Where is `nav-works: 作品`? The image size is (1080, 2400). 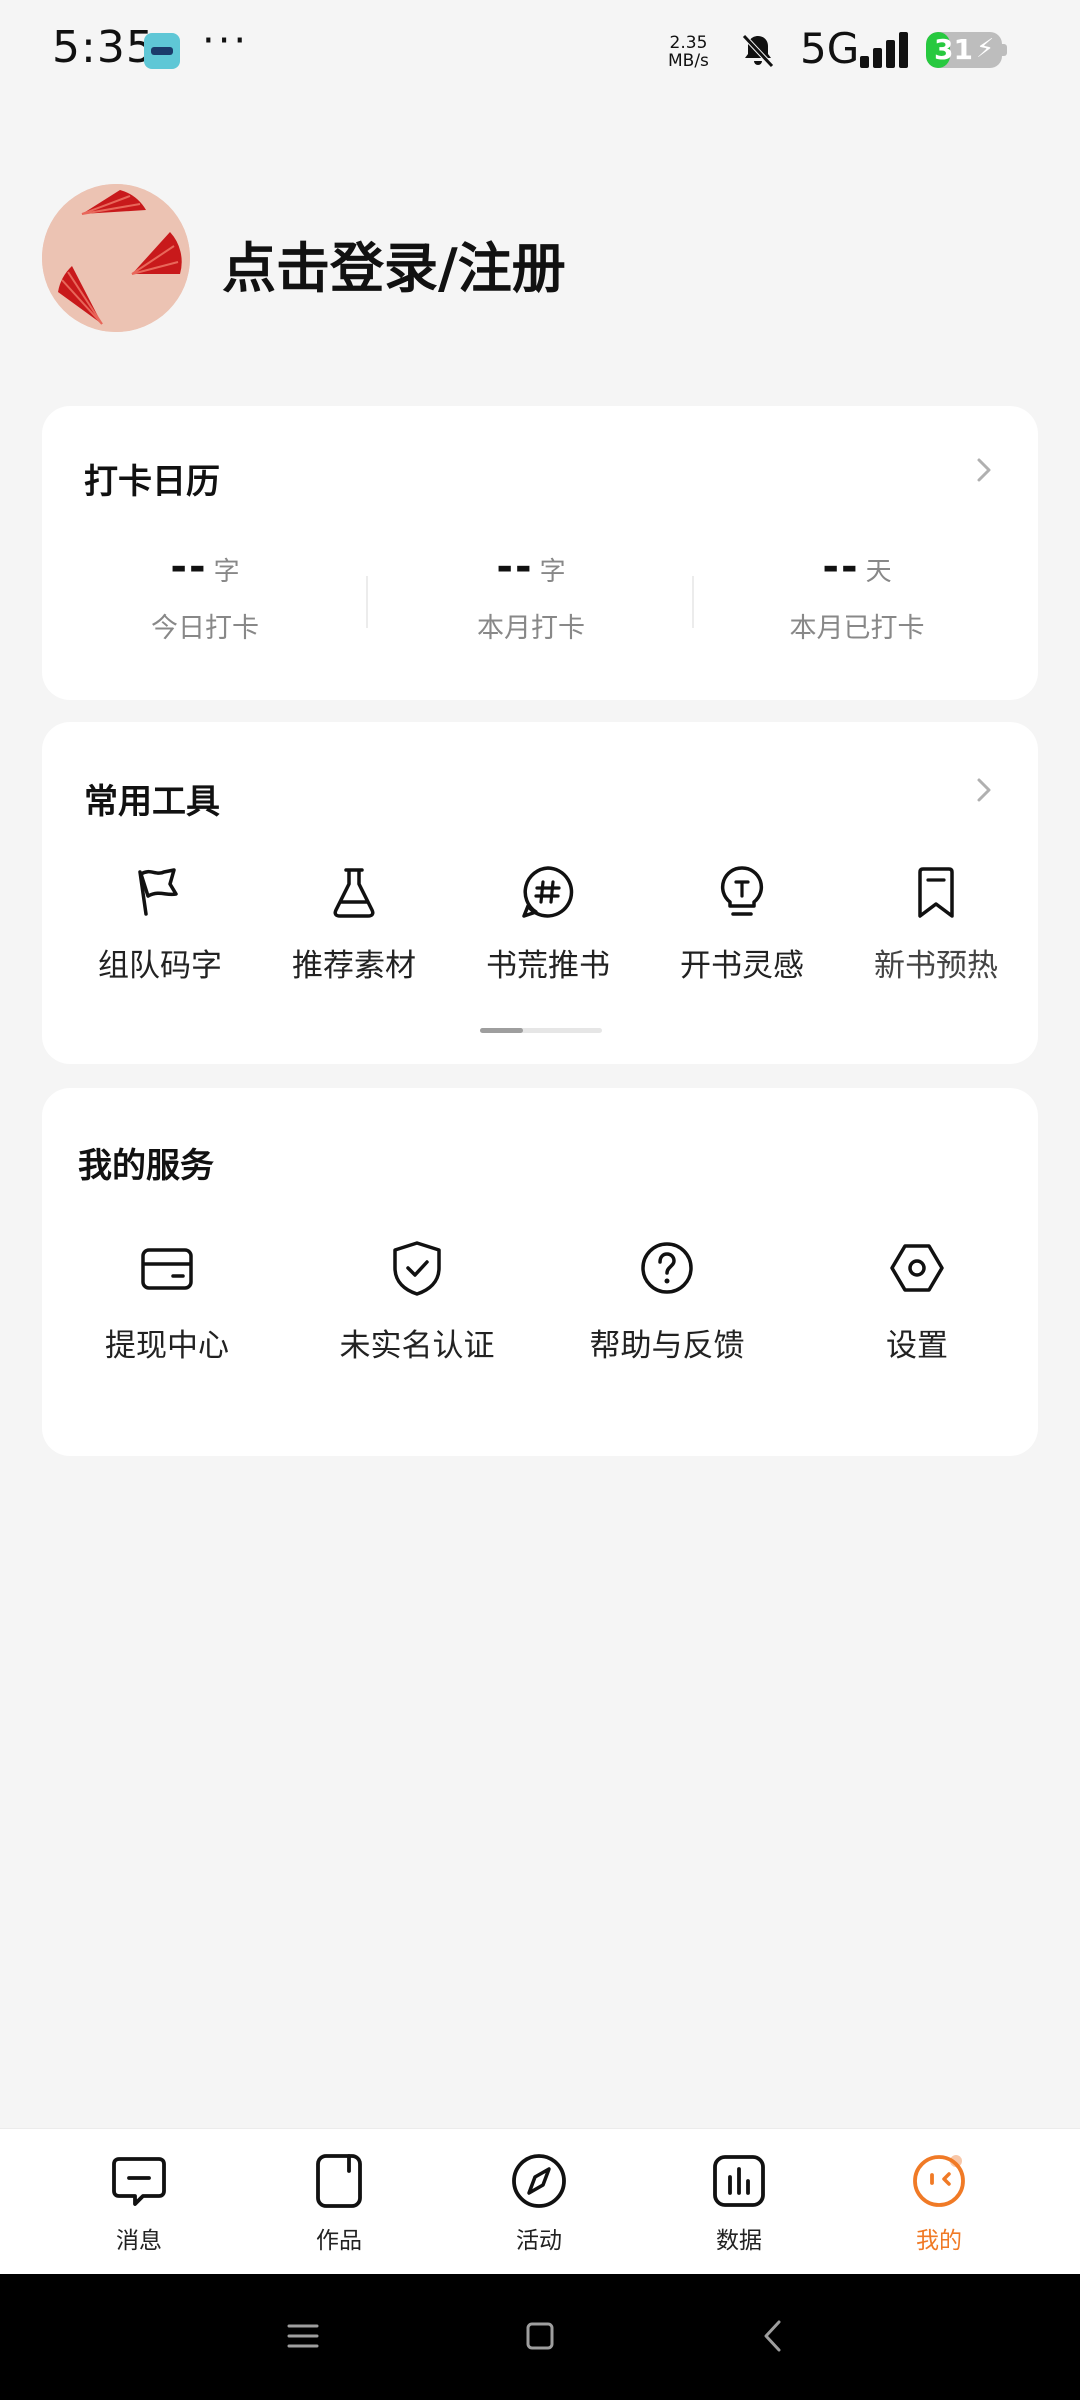
nav-works: 作品 is located at coordinates (339, 2203).